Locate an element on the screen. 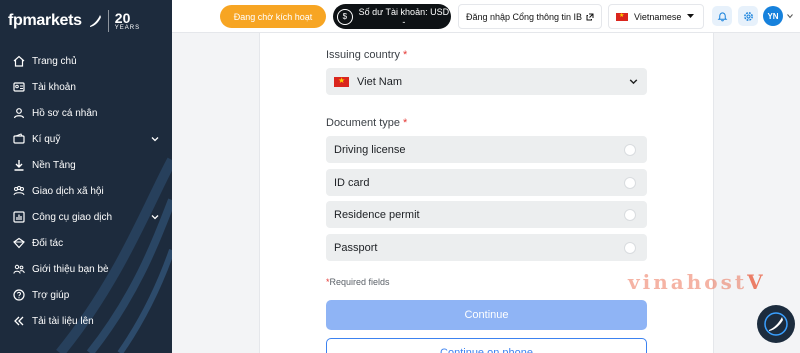 The width and height of the screenshot is (800, 353). sidebar-item-label: Giao dịch xã hội is located at coordinates (68, 191).